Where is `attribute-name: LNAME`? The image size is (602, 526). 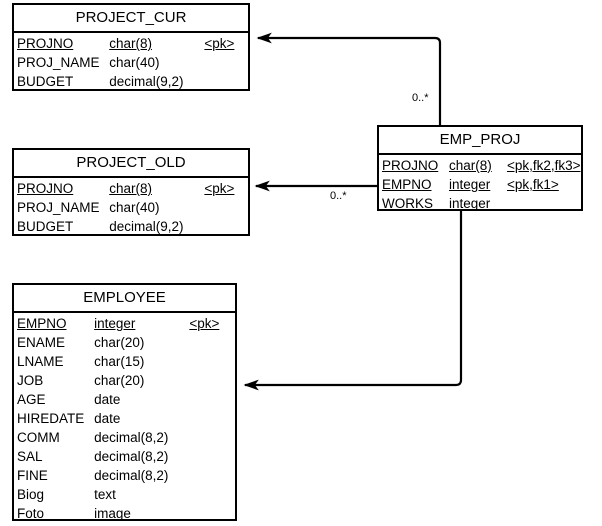
attribute-name: LNAME is located at coordinates (40, 361).